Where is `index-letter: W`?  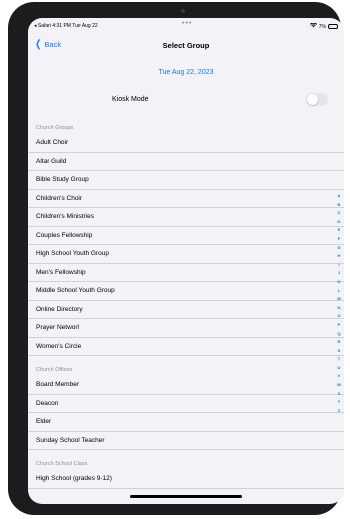 index-letter: W is located at coordinates (339, 385).